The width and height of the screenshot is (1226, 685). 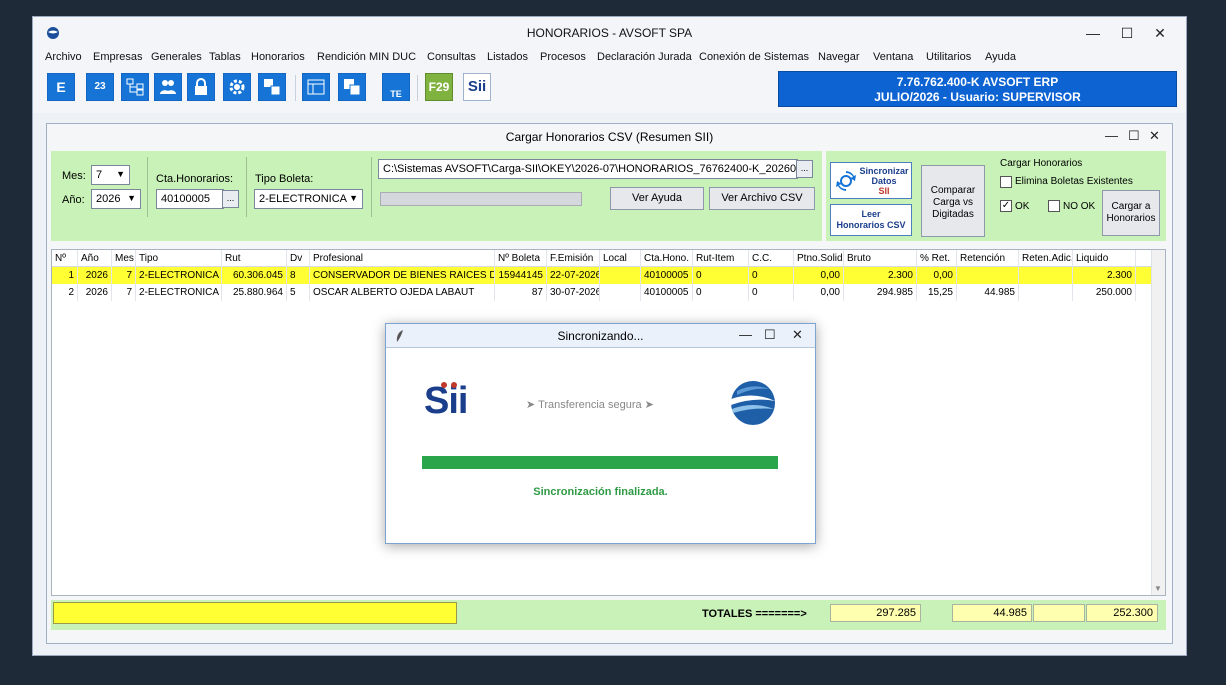 What do you see at coordinates (61, 87) in the screenshot?
I see `empresa-icon: E` at bounding box center [61, 87].